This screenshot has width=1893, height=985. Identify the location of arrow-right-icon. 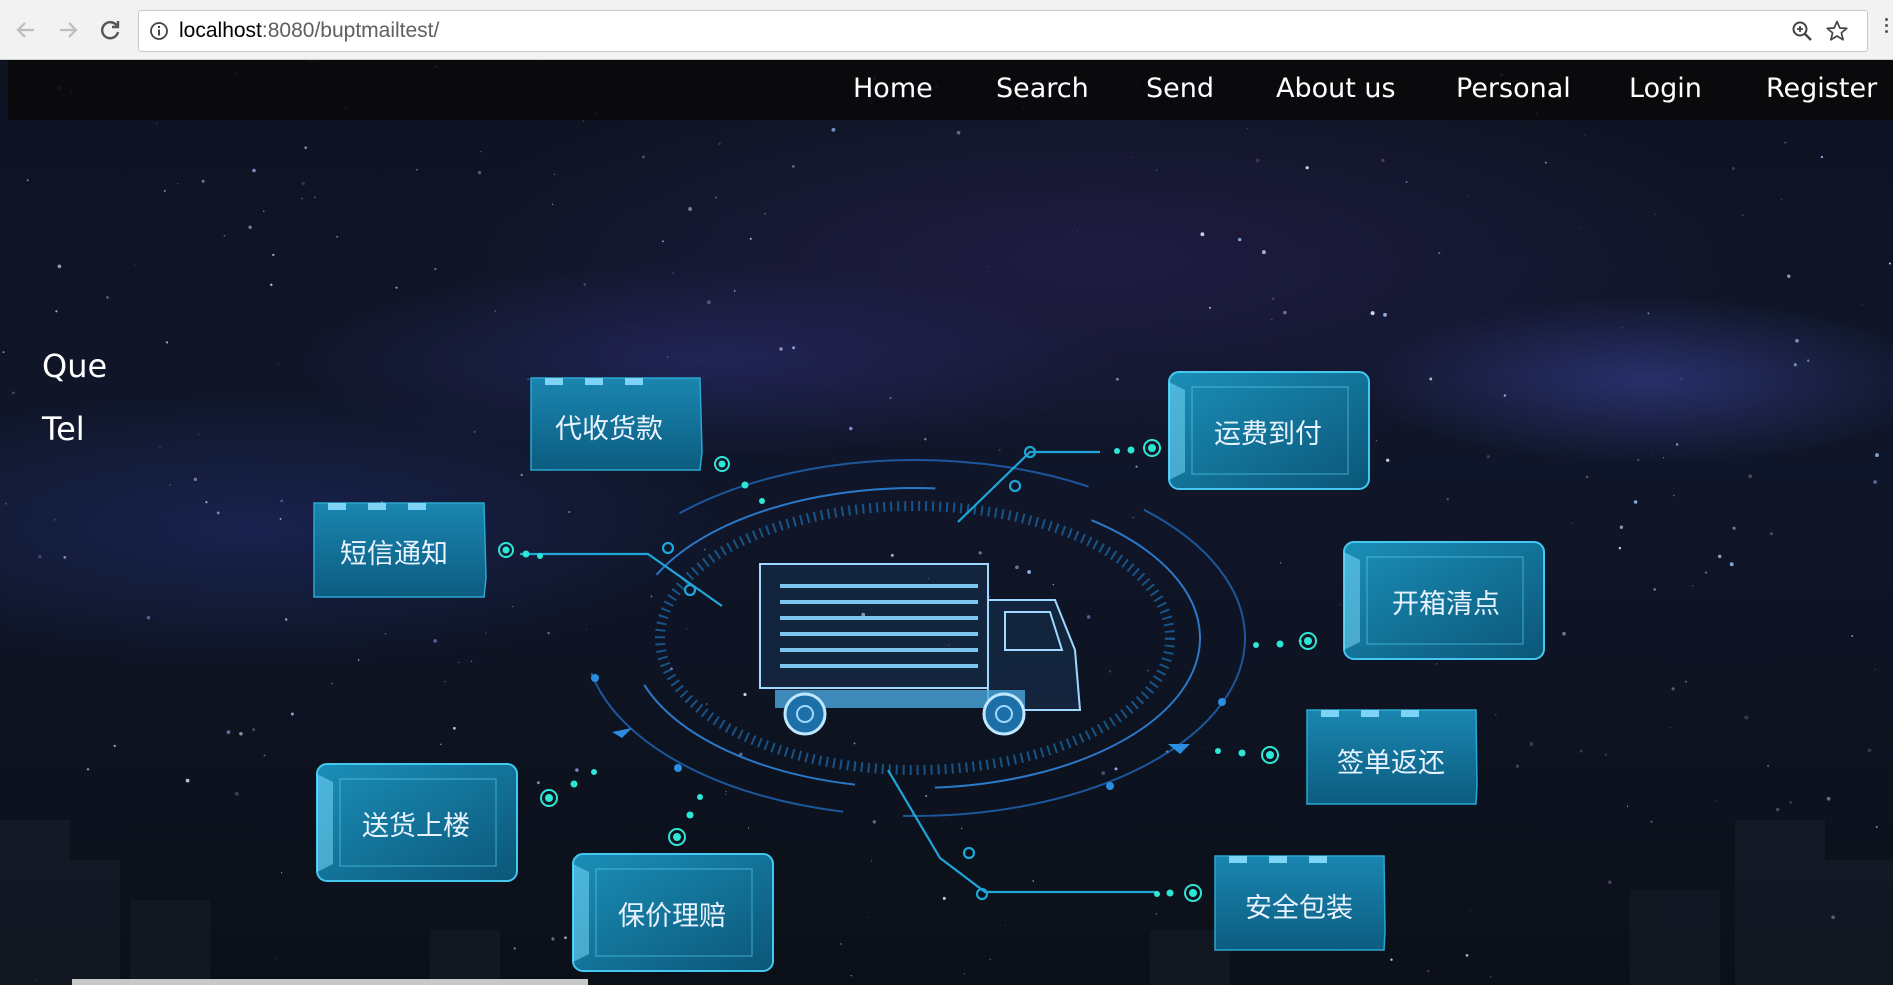
(69, 30).